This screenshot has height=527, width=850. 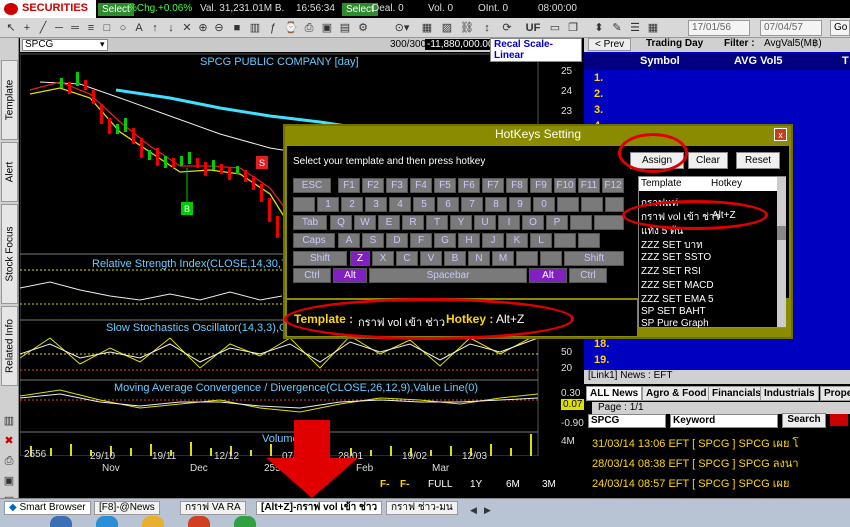 What do you see at coordinates (614, 393) in the screenshot?
I see `news-tab-all: ALL News` at bounding box center [614, 393].